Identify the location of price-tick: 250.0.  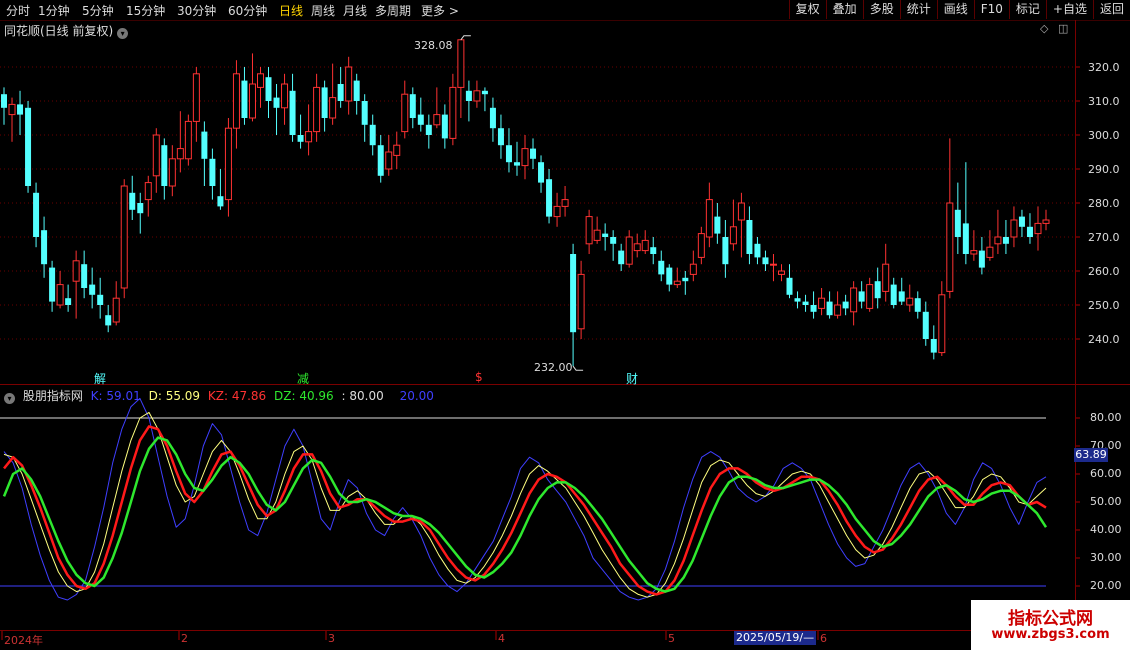
(1104, 305).